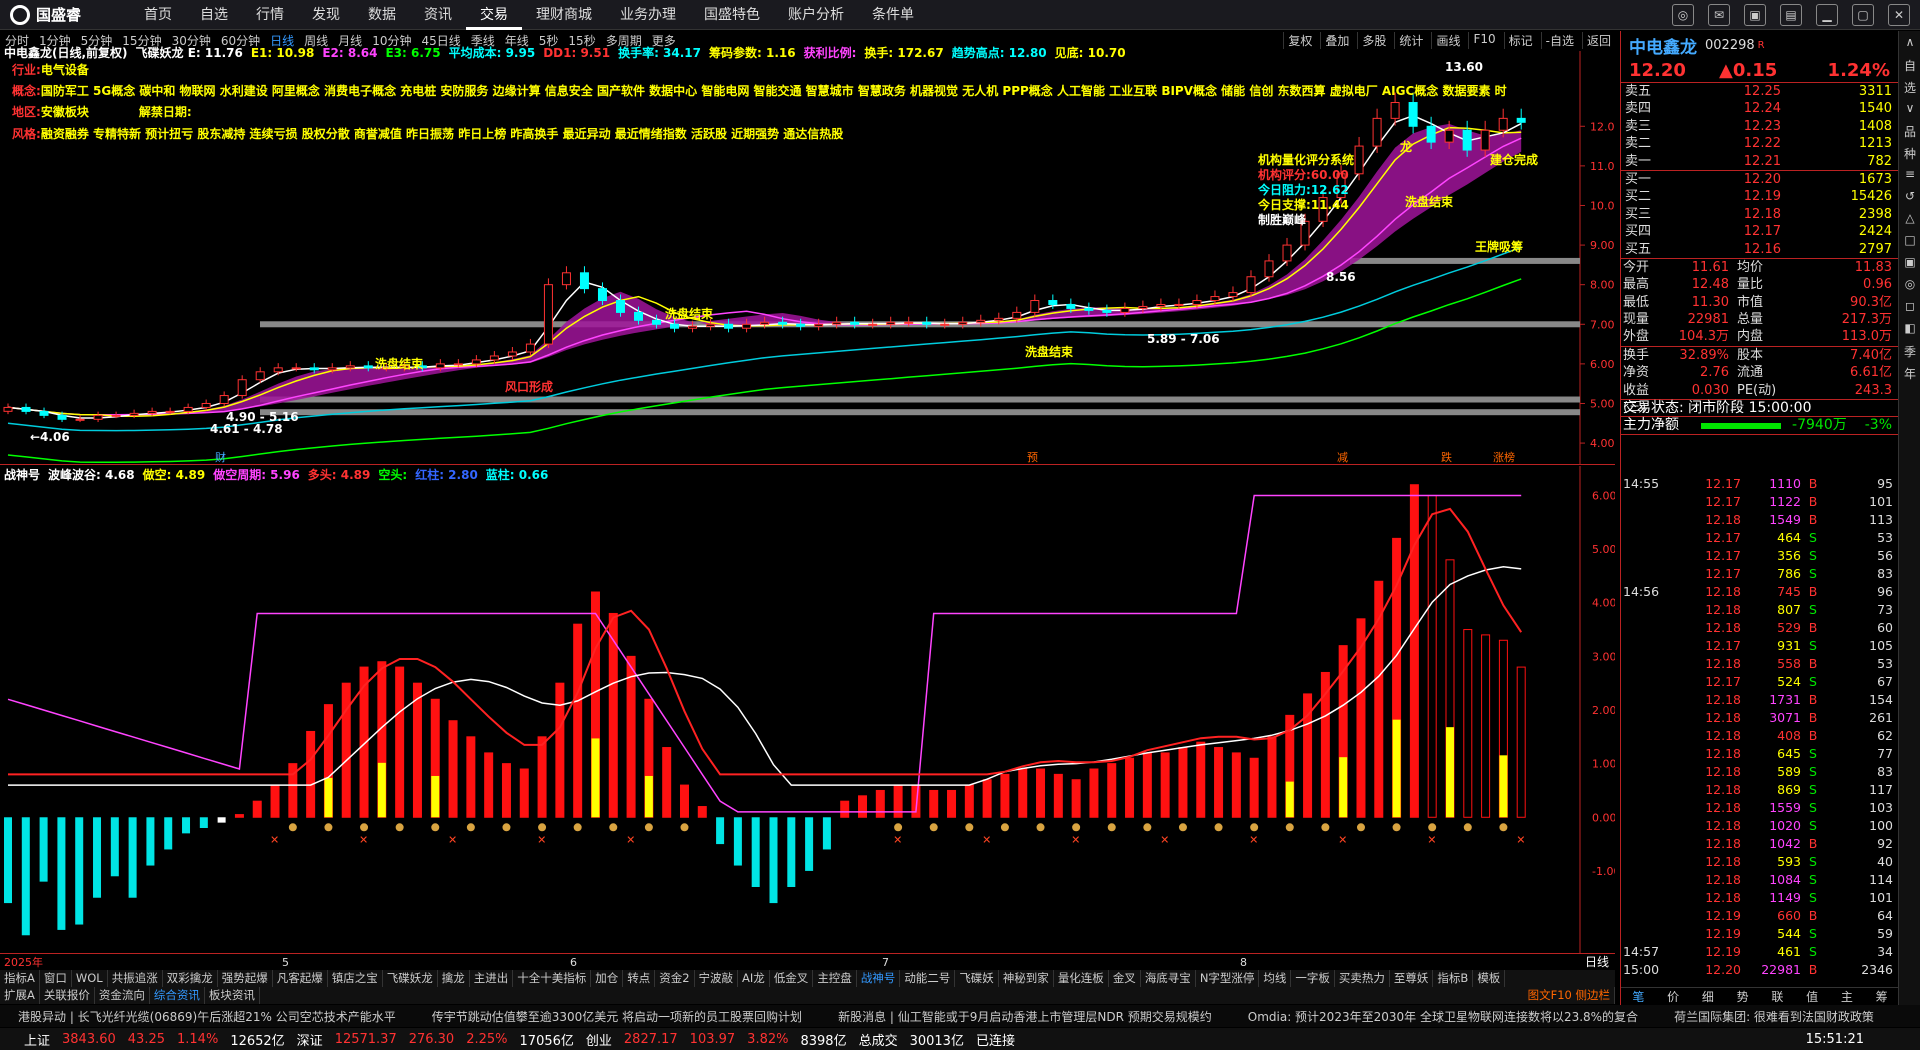 The width and height of the screenshot is (1920, 1050). What do you see at coordinates (190, 978) in the screenshot?
I see `indicator-tab-4: 双彩擒龙` at bounding box center [190, 978].